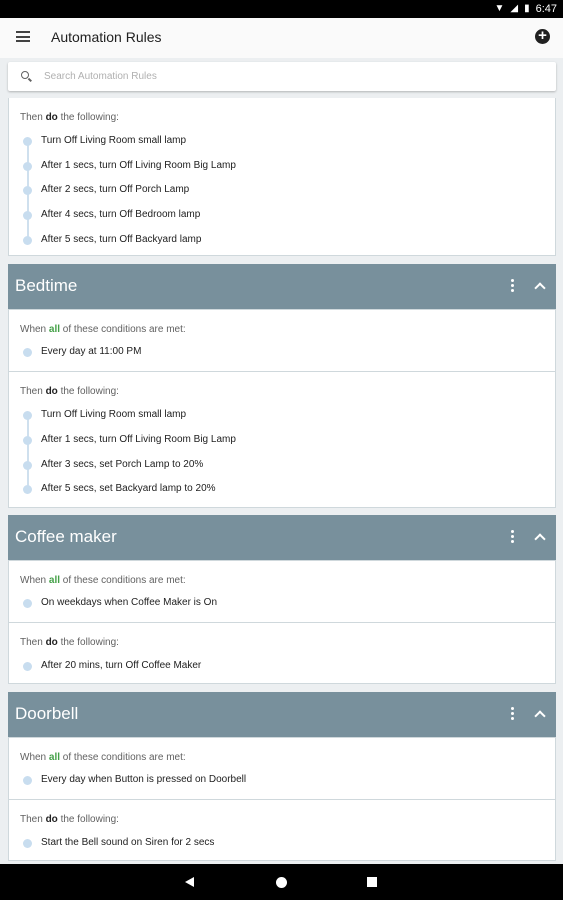 The width and height of the screenshot is (563, 900). What do you see at coordinates (279, 191) in the screenshot?
I see `action-item: After 2 secs, turn Off Porch Lamp` at bounding box center [279, 191].